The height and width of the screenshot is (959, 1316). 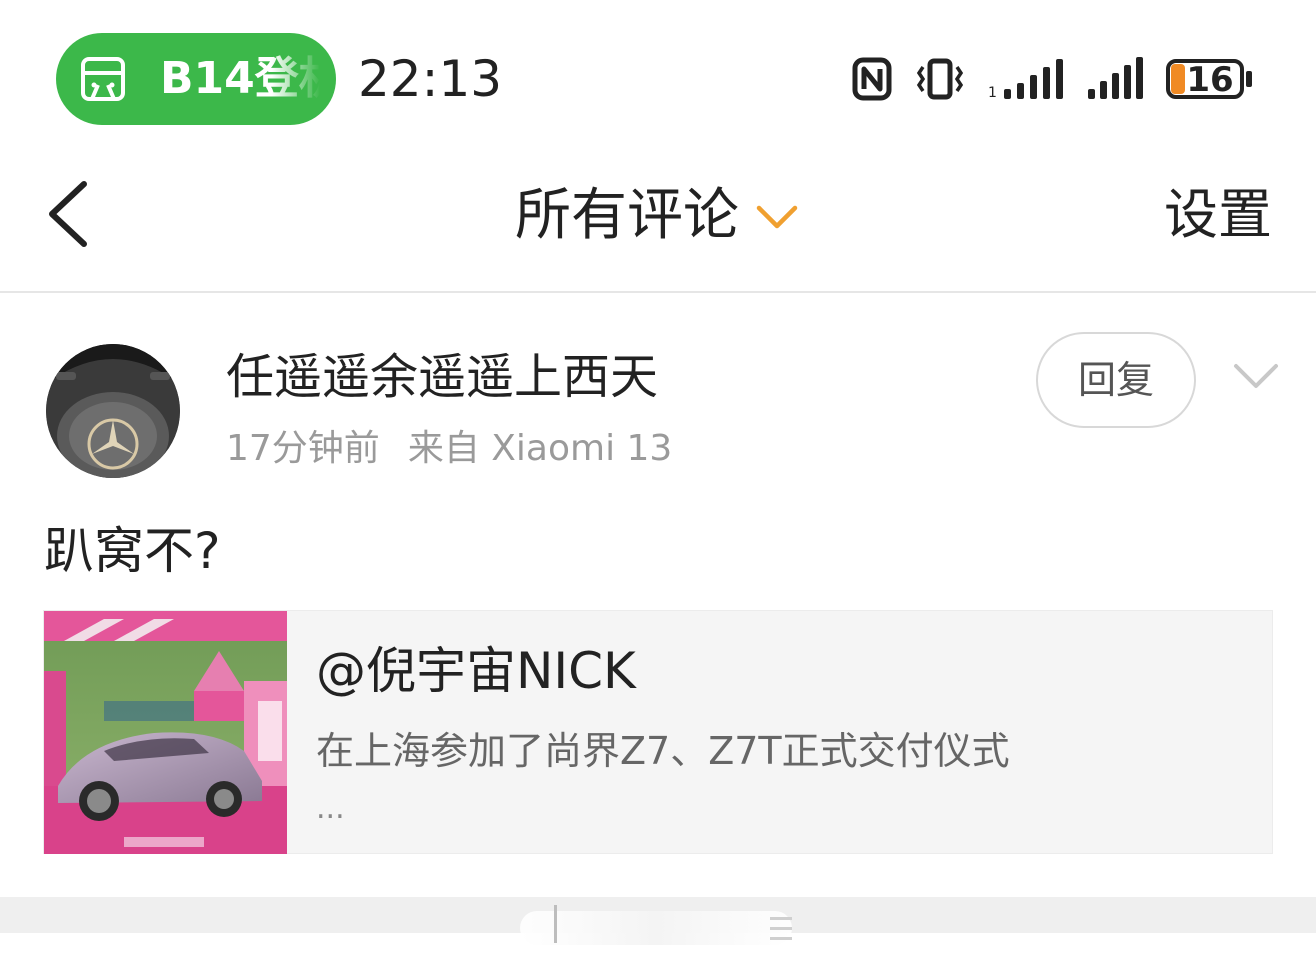 I want to click on page-title: 所有评论, so click(x=627, y=215).